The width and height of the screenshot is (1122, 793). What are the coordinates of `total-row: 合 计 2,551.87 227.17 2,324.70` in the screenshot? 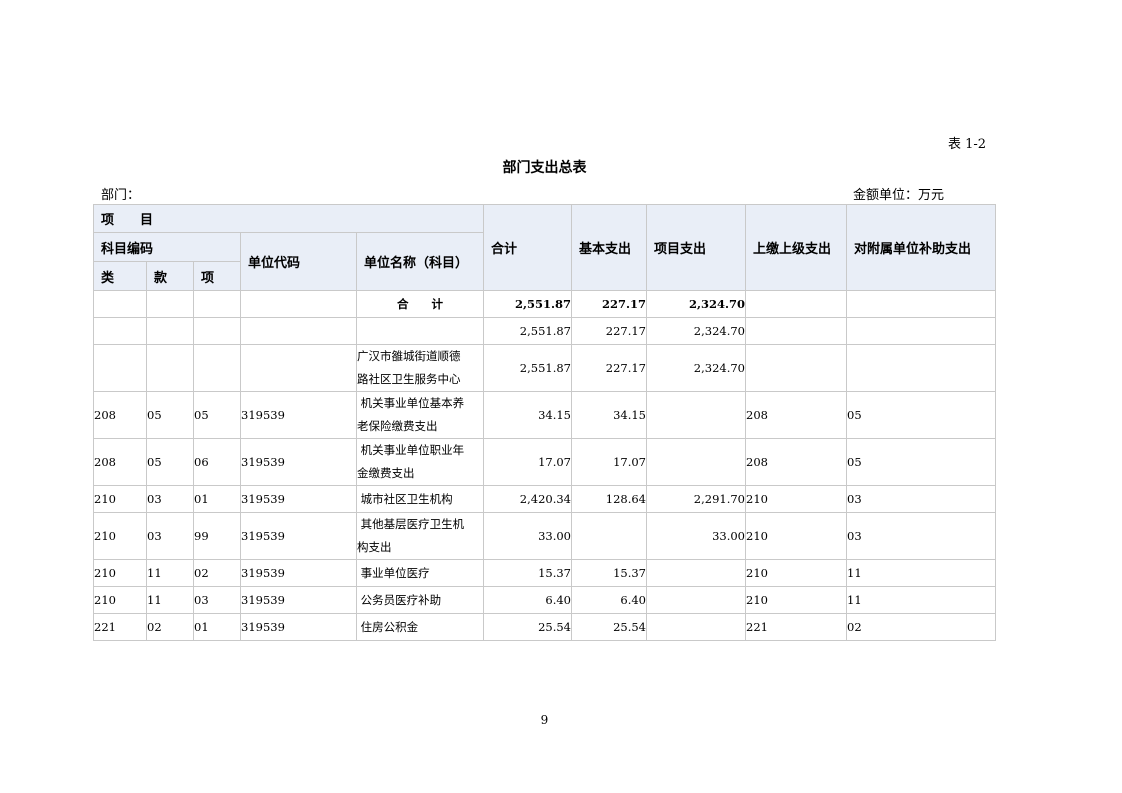 It's located at (544, 304).